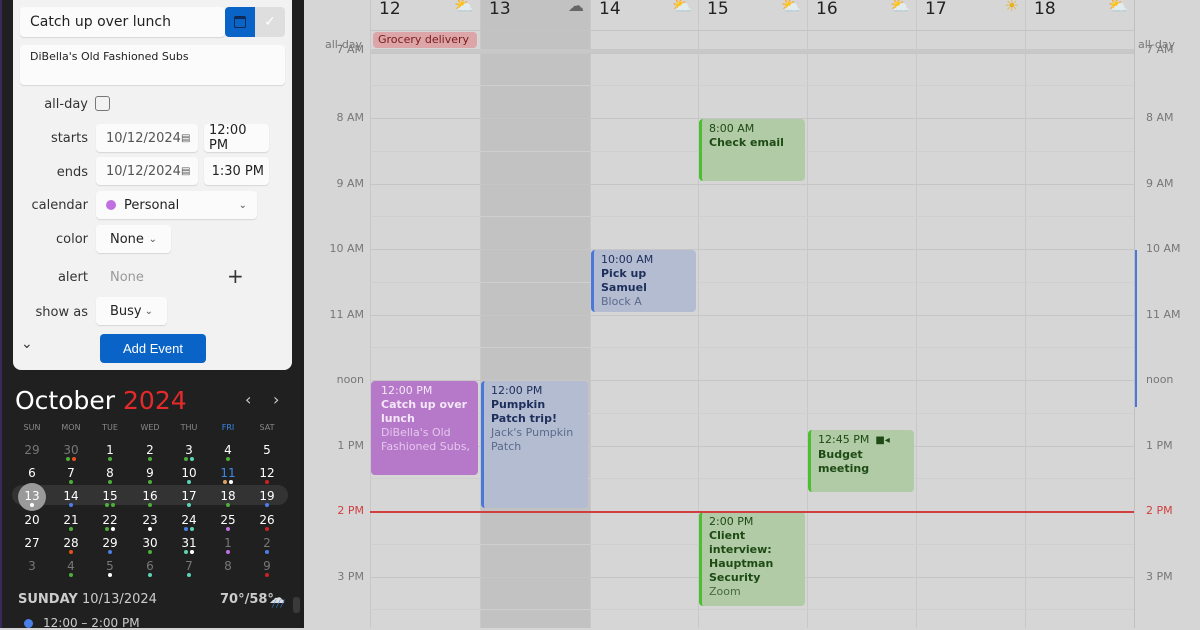 Image resolution: width=1200 pixels, height=630 pixels. I want to click on day-number: 30, so click(150, 542).